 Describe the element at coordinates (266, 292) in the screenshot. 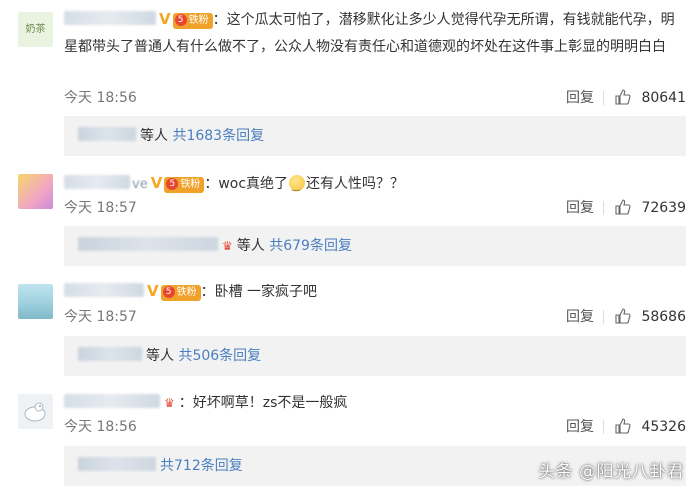

I see `comment-text: 卧槽 一家疯子吧` at that location.